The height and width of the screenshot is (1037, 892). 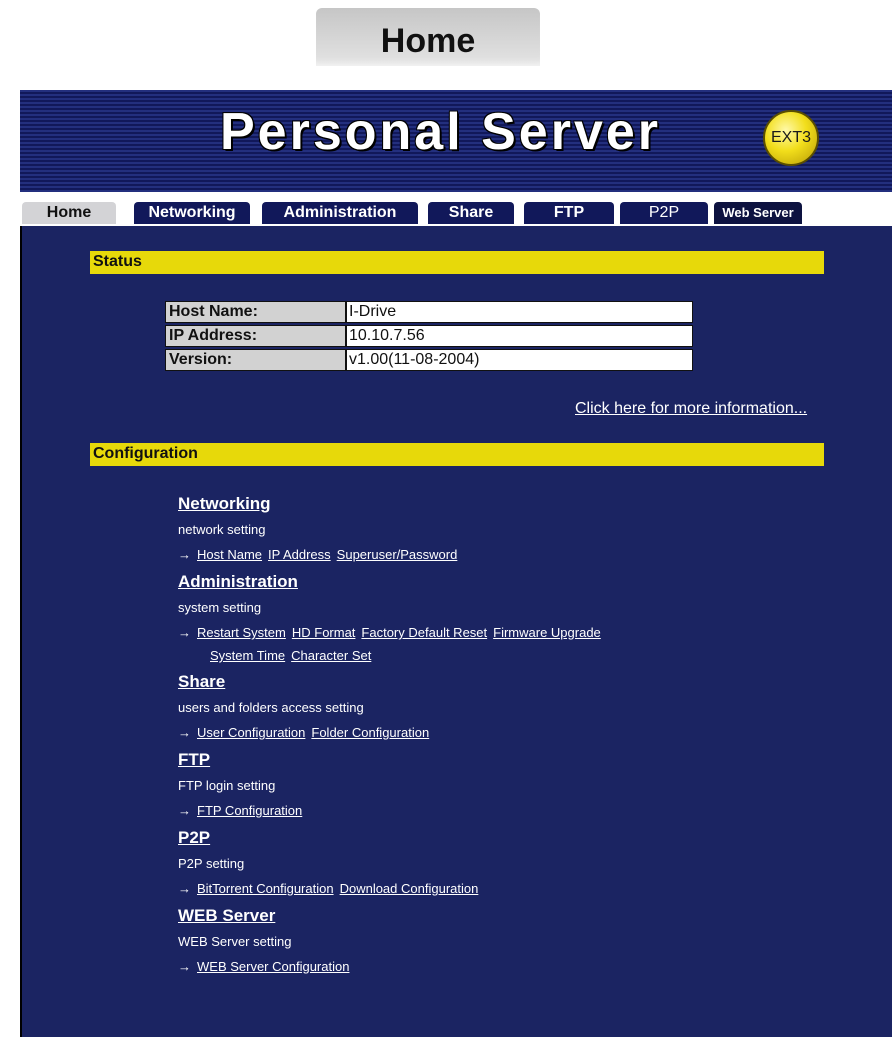 I want to click on tab-p2p: P2P, so click(x=664, y=213).